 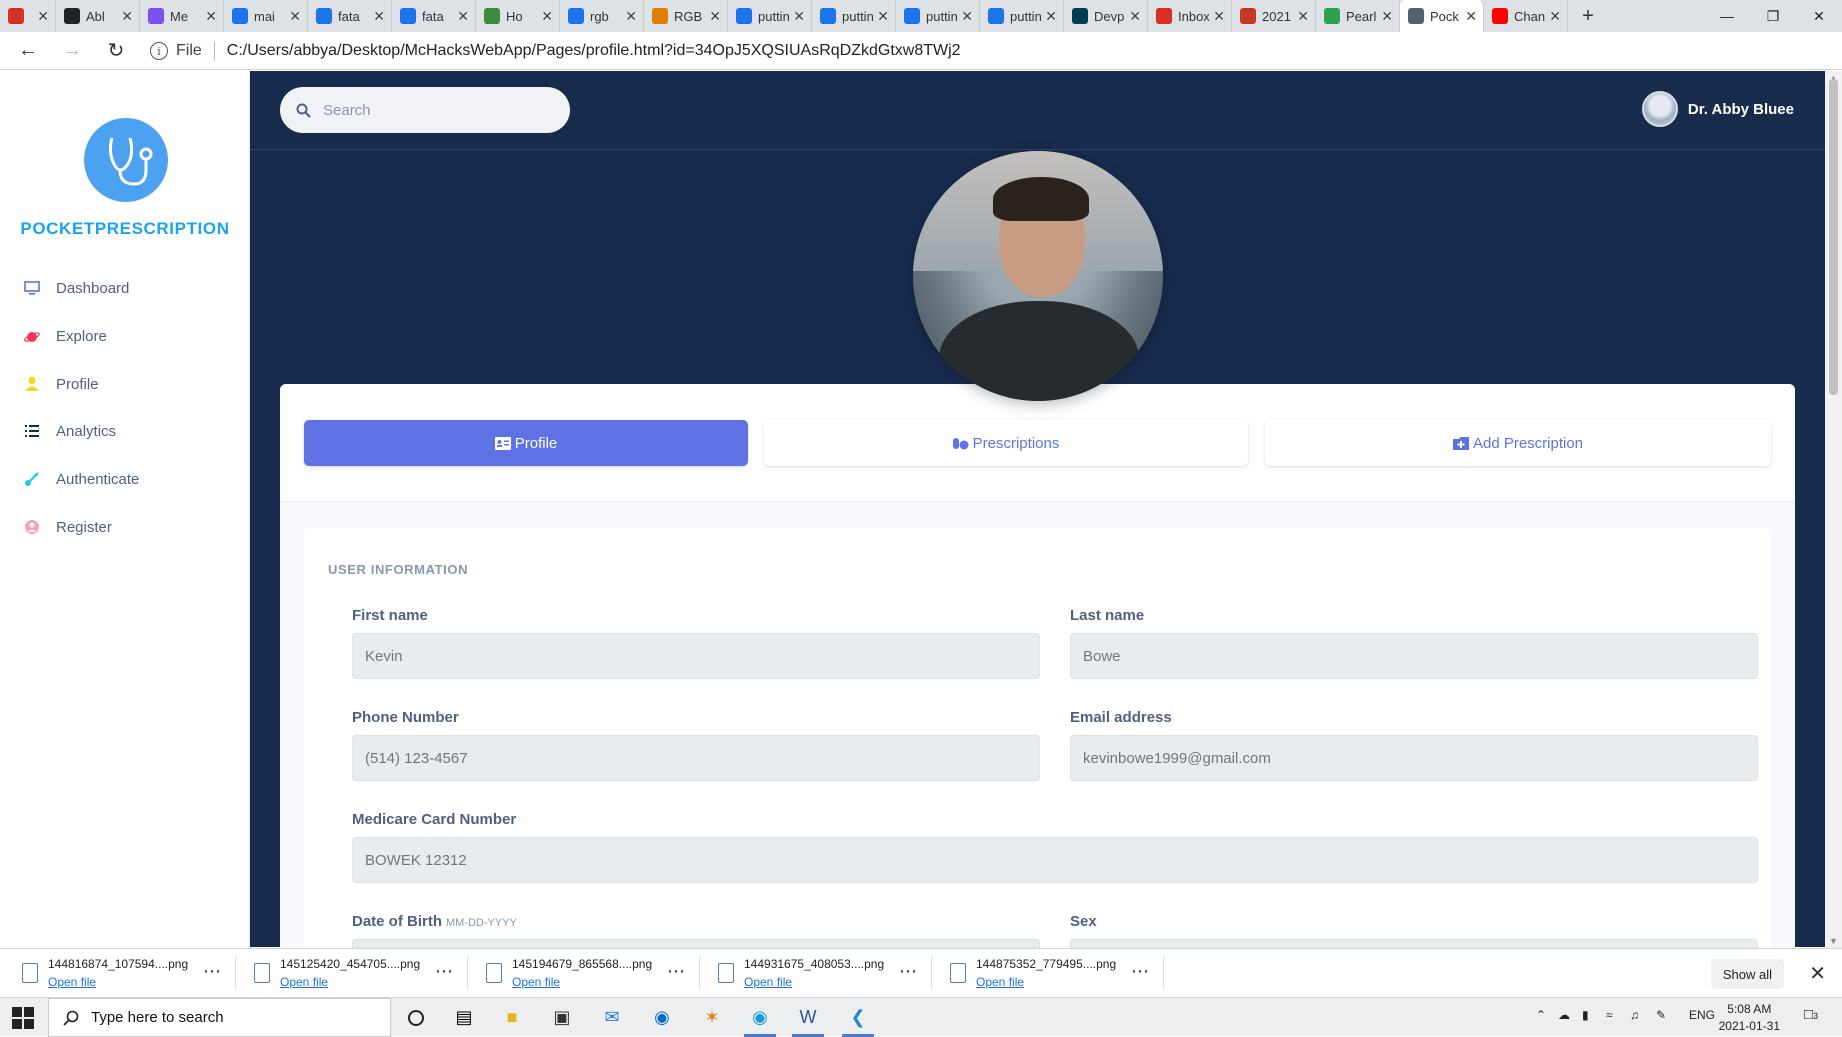 I want to click on dob-field, so click(x=696, y=943).